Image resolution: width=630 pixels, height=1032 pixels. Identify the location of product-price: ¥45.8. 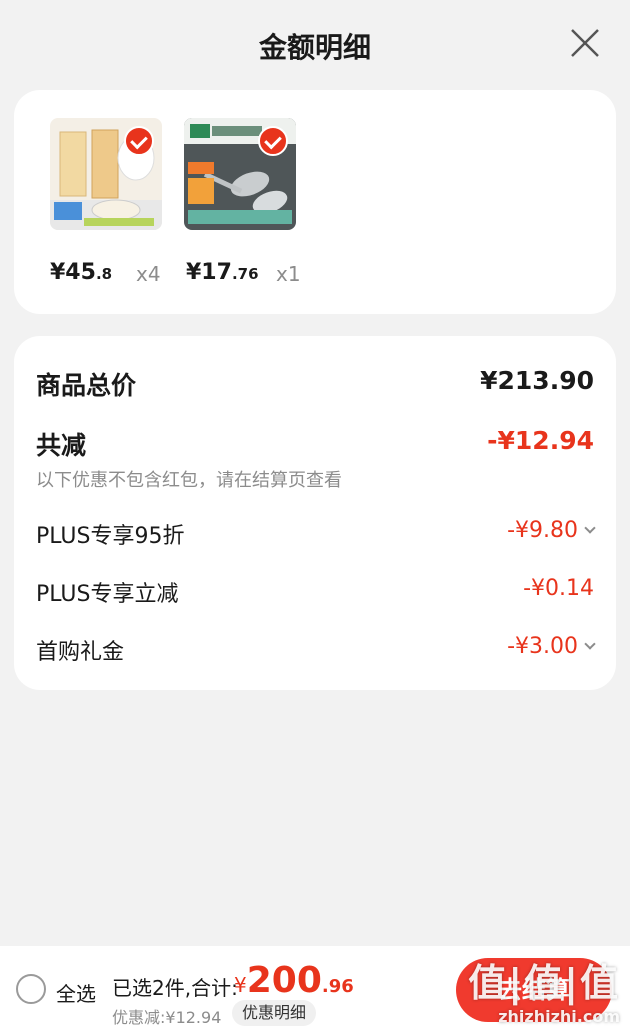
(81, 272).